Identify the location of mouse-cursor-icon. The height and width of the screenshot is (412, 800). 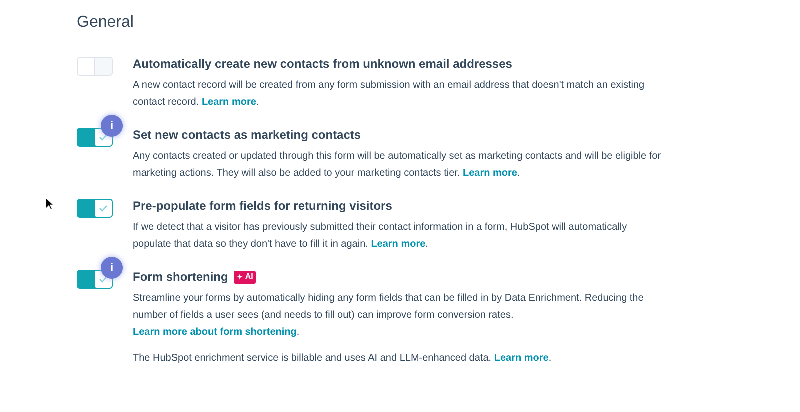
(49, 204).